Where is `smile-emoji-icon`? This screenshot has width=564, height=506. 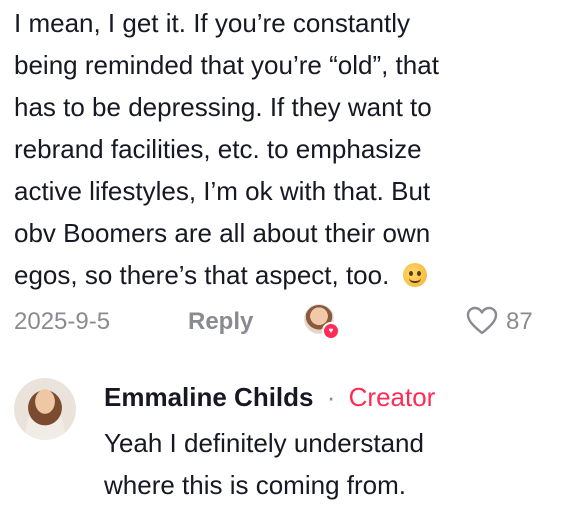
smile-emoji-icon is located at coordinates (414, 275).